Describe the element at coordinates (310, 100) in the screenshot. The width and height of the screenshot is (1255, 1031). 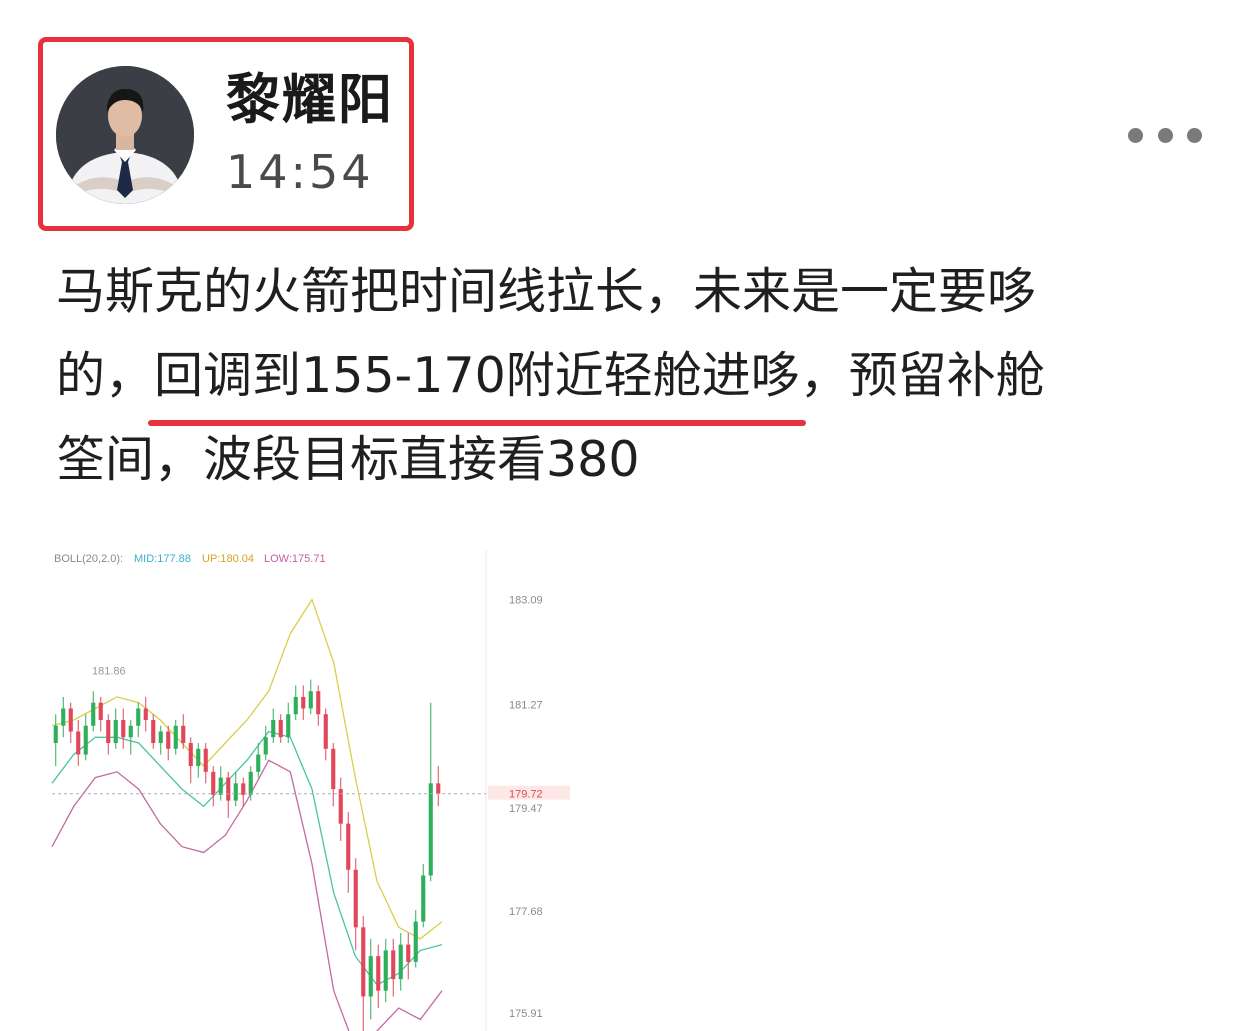
I see `author-name: 黎耀阳` at that location.